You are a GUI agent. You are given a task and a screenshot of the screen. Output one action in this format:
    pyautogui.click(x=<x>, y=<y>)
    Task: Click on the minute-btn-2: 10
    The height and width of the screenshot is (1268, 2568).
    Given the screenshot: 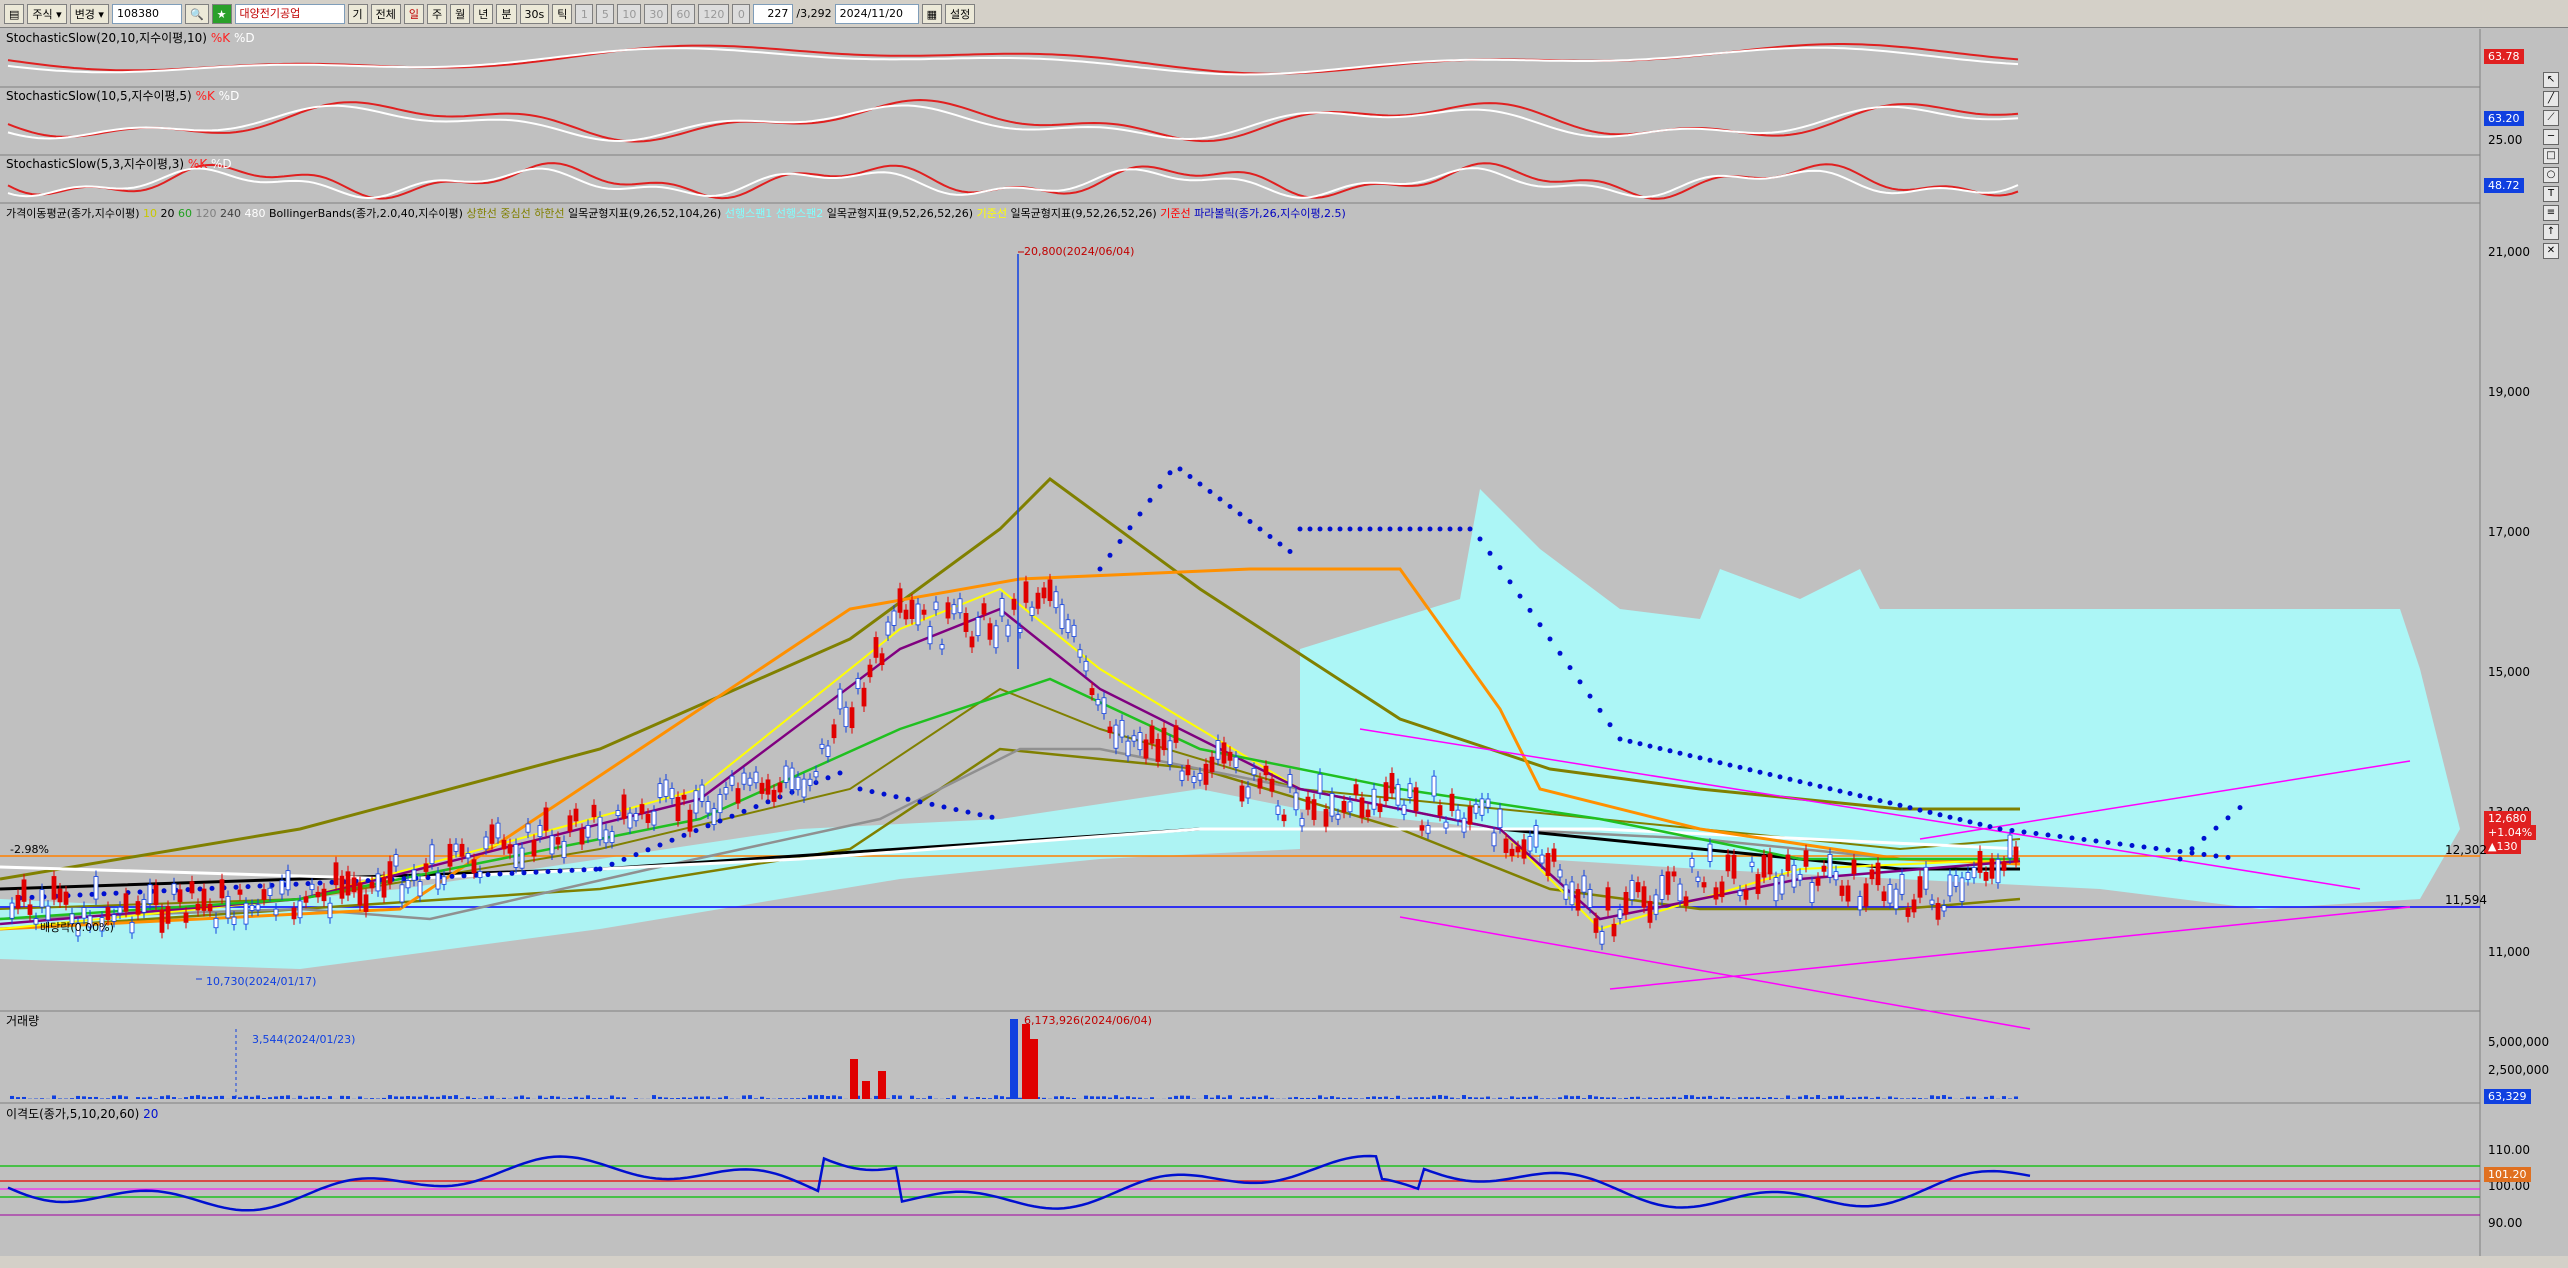 What is the action you would take?
    pyautogui.click(x=629, y=13)
    